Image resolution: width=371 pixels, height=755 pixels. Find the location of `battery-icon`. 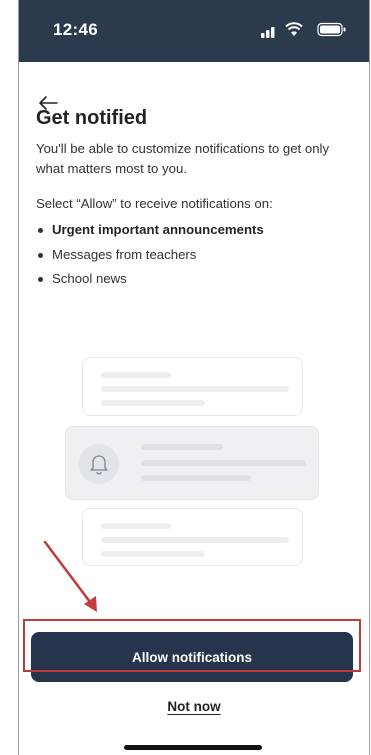

battery-icon is located at coordinates (331, 29).